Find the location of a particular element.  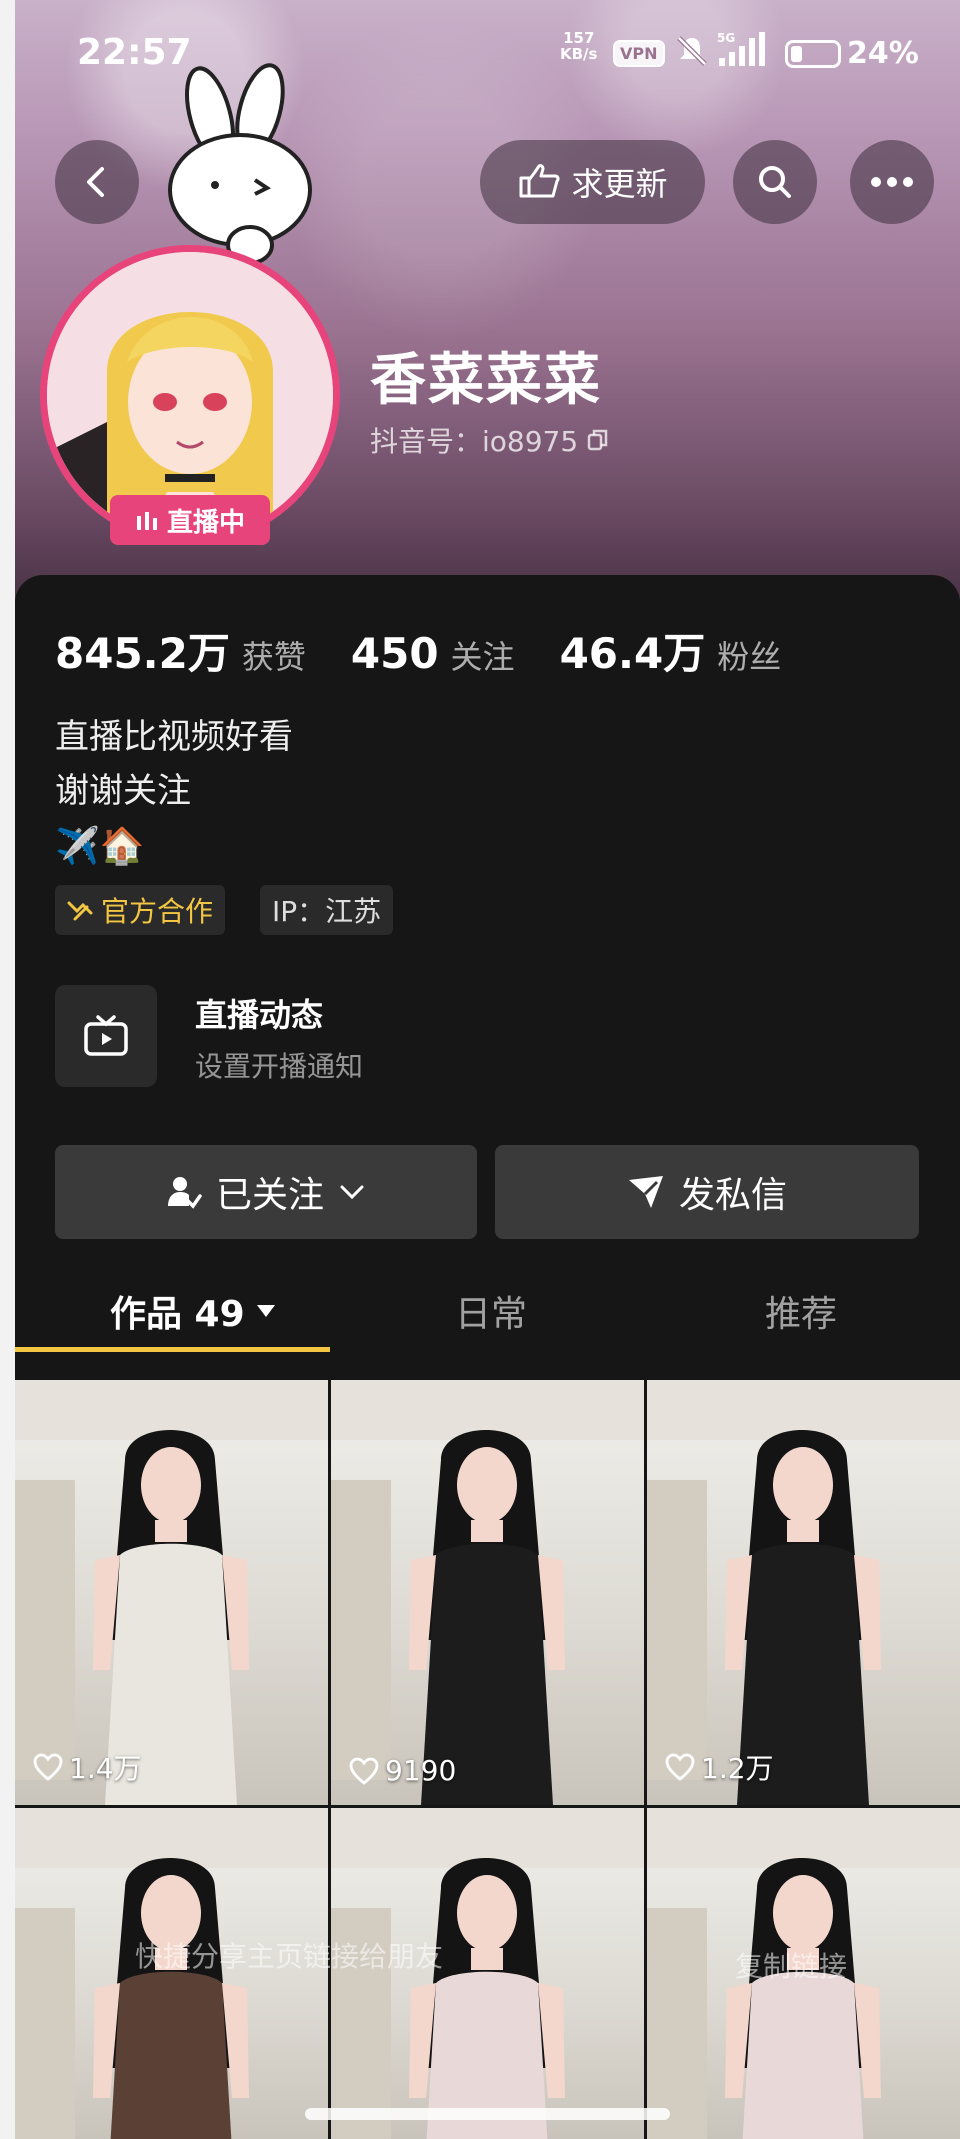

ip-location-label: IP：江苏 is located at coordinates (327, 911).